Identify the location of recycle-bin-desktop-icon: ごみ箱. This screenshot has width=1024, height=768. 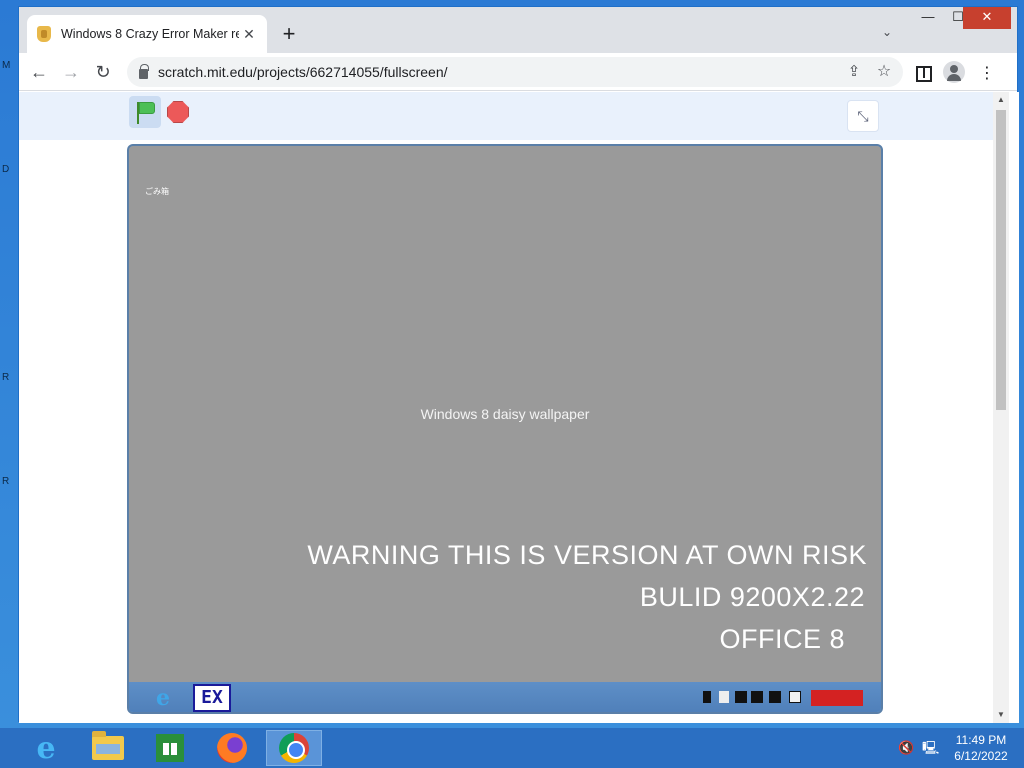
(157, 176).